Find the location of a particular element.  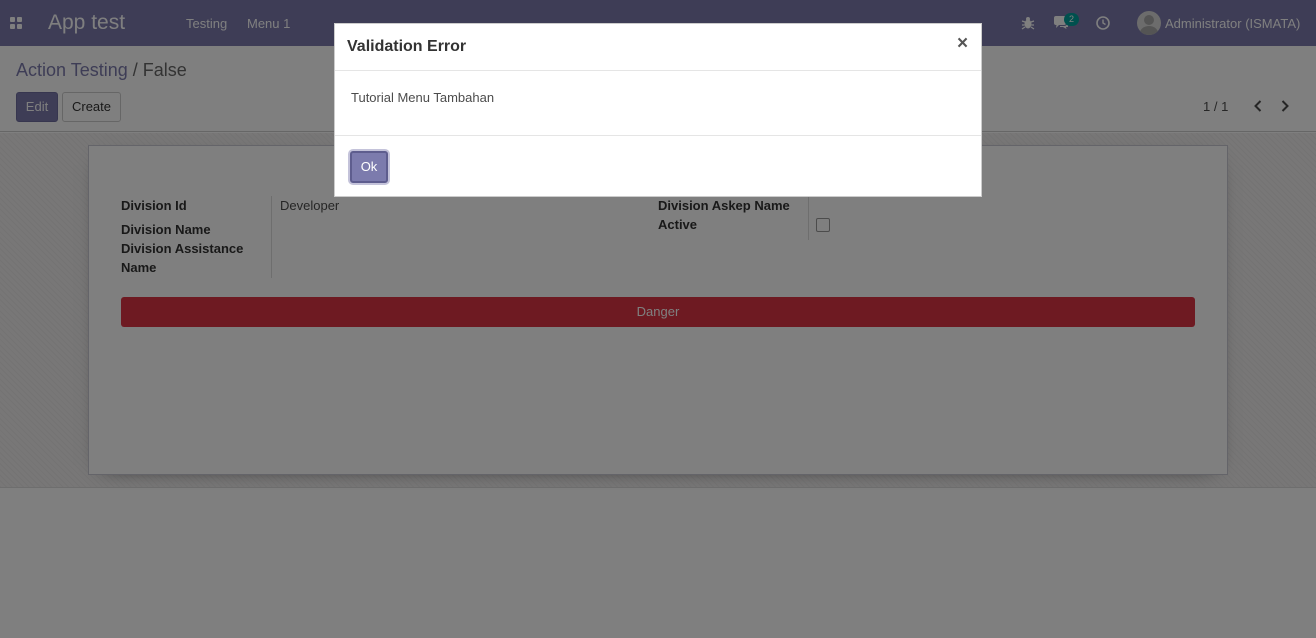

modal-footer: Ok is located at coordinates (658, 165).